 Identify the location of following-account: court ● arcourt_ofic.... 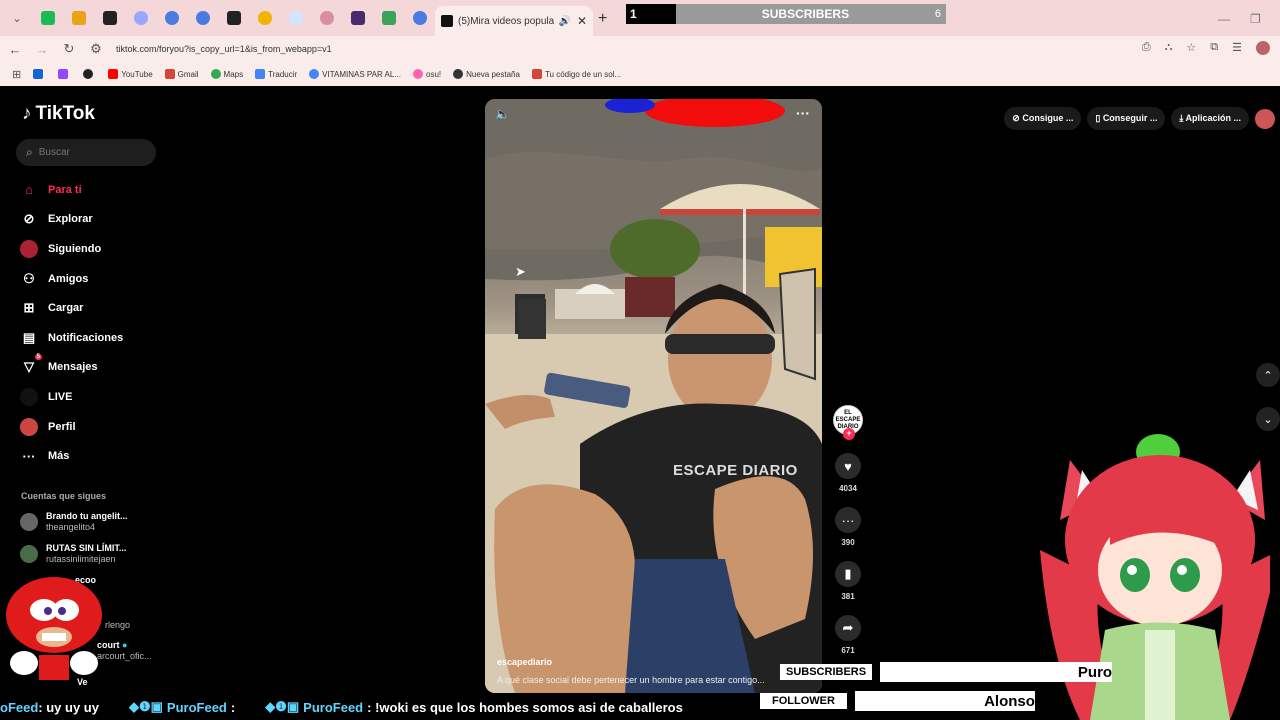
(124, 651).